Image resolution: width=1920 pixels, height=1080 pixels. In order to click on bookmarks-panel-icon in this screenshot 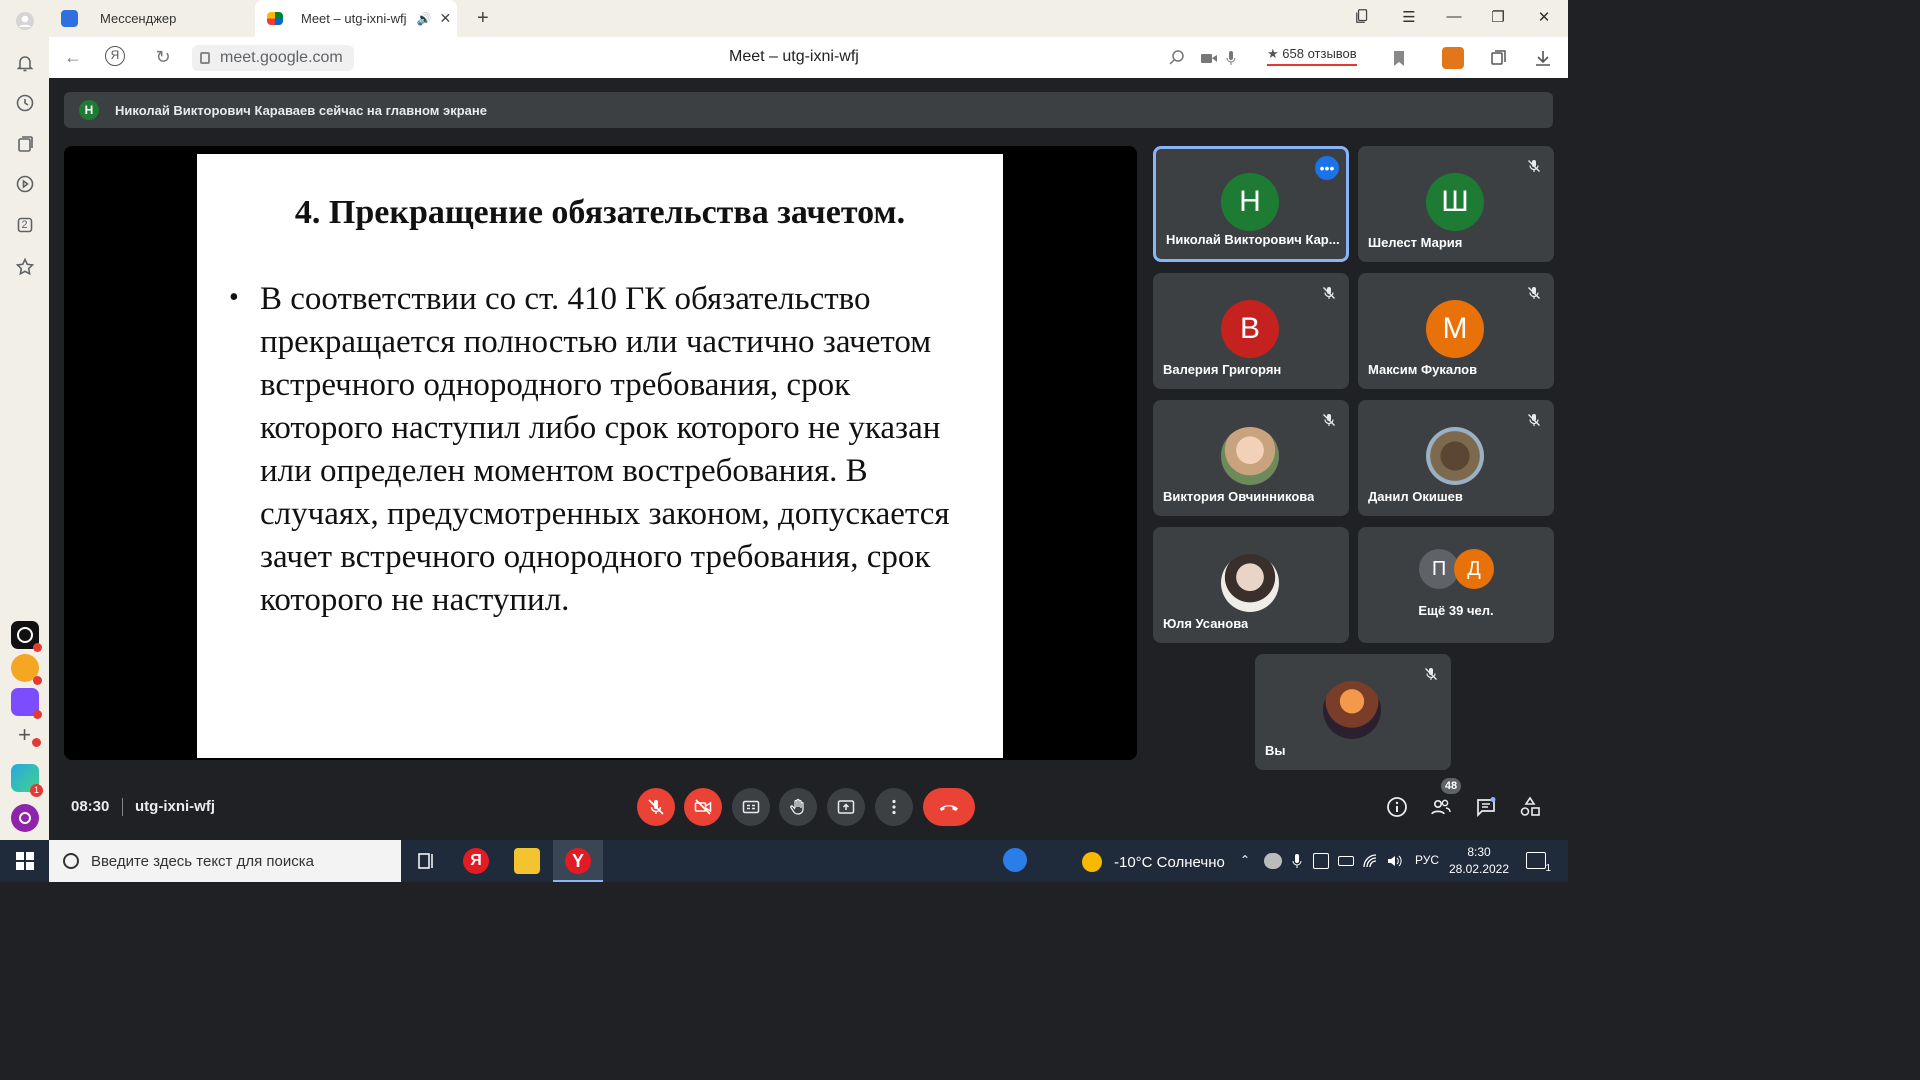, I will do `click(1363, 18)`.